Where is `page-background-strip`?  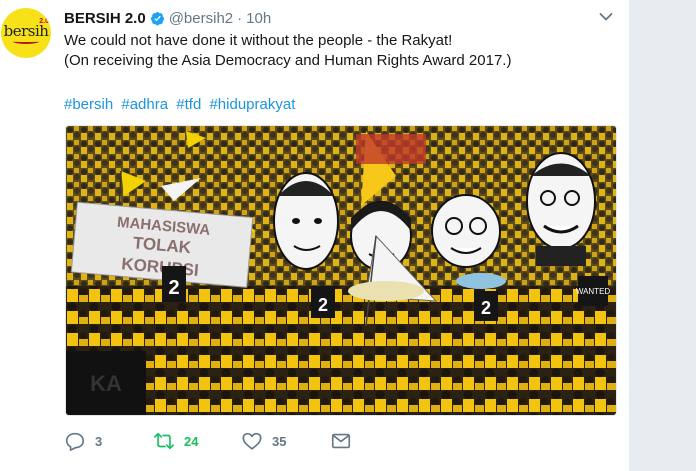
page-background-strip is located at coordinates (662, 235).